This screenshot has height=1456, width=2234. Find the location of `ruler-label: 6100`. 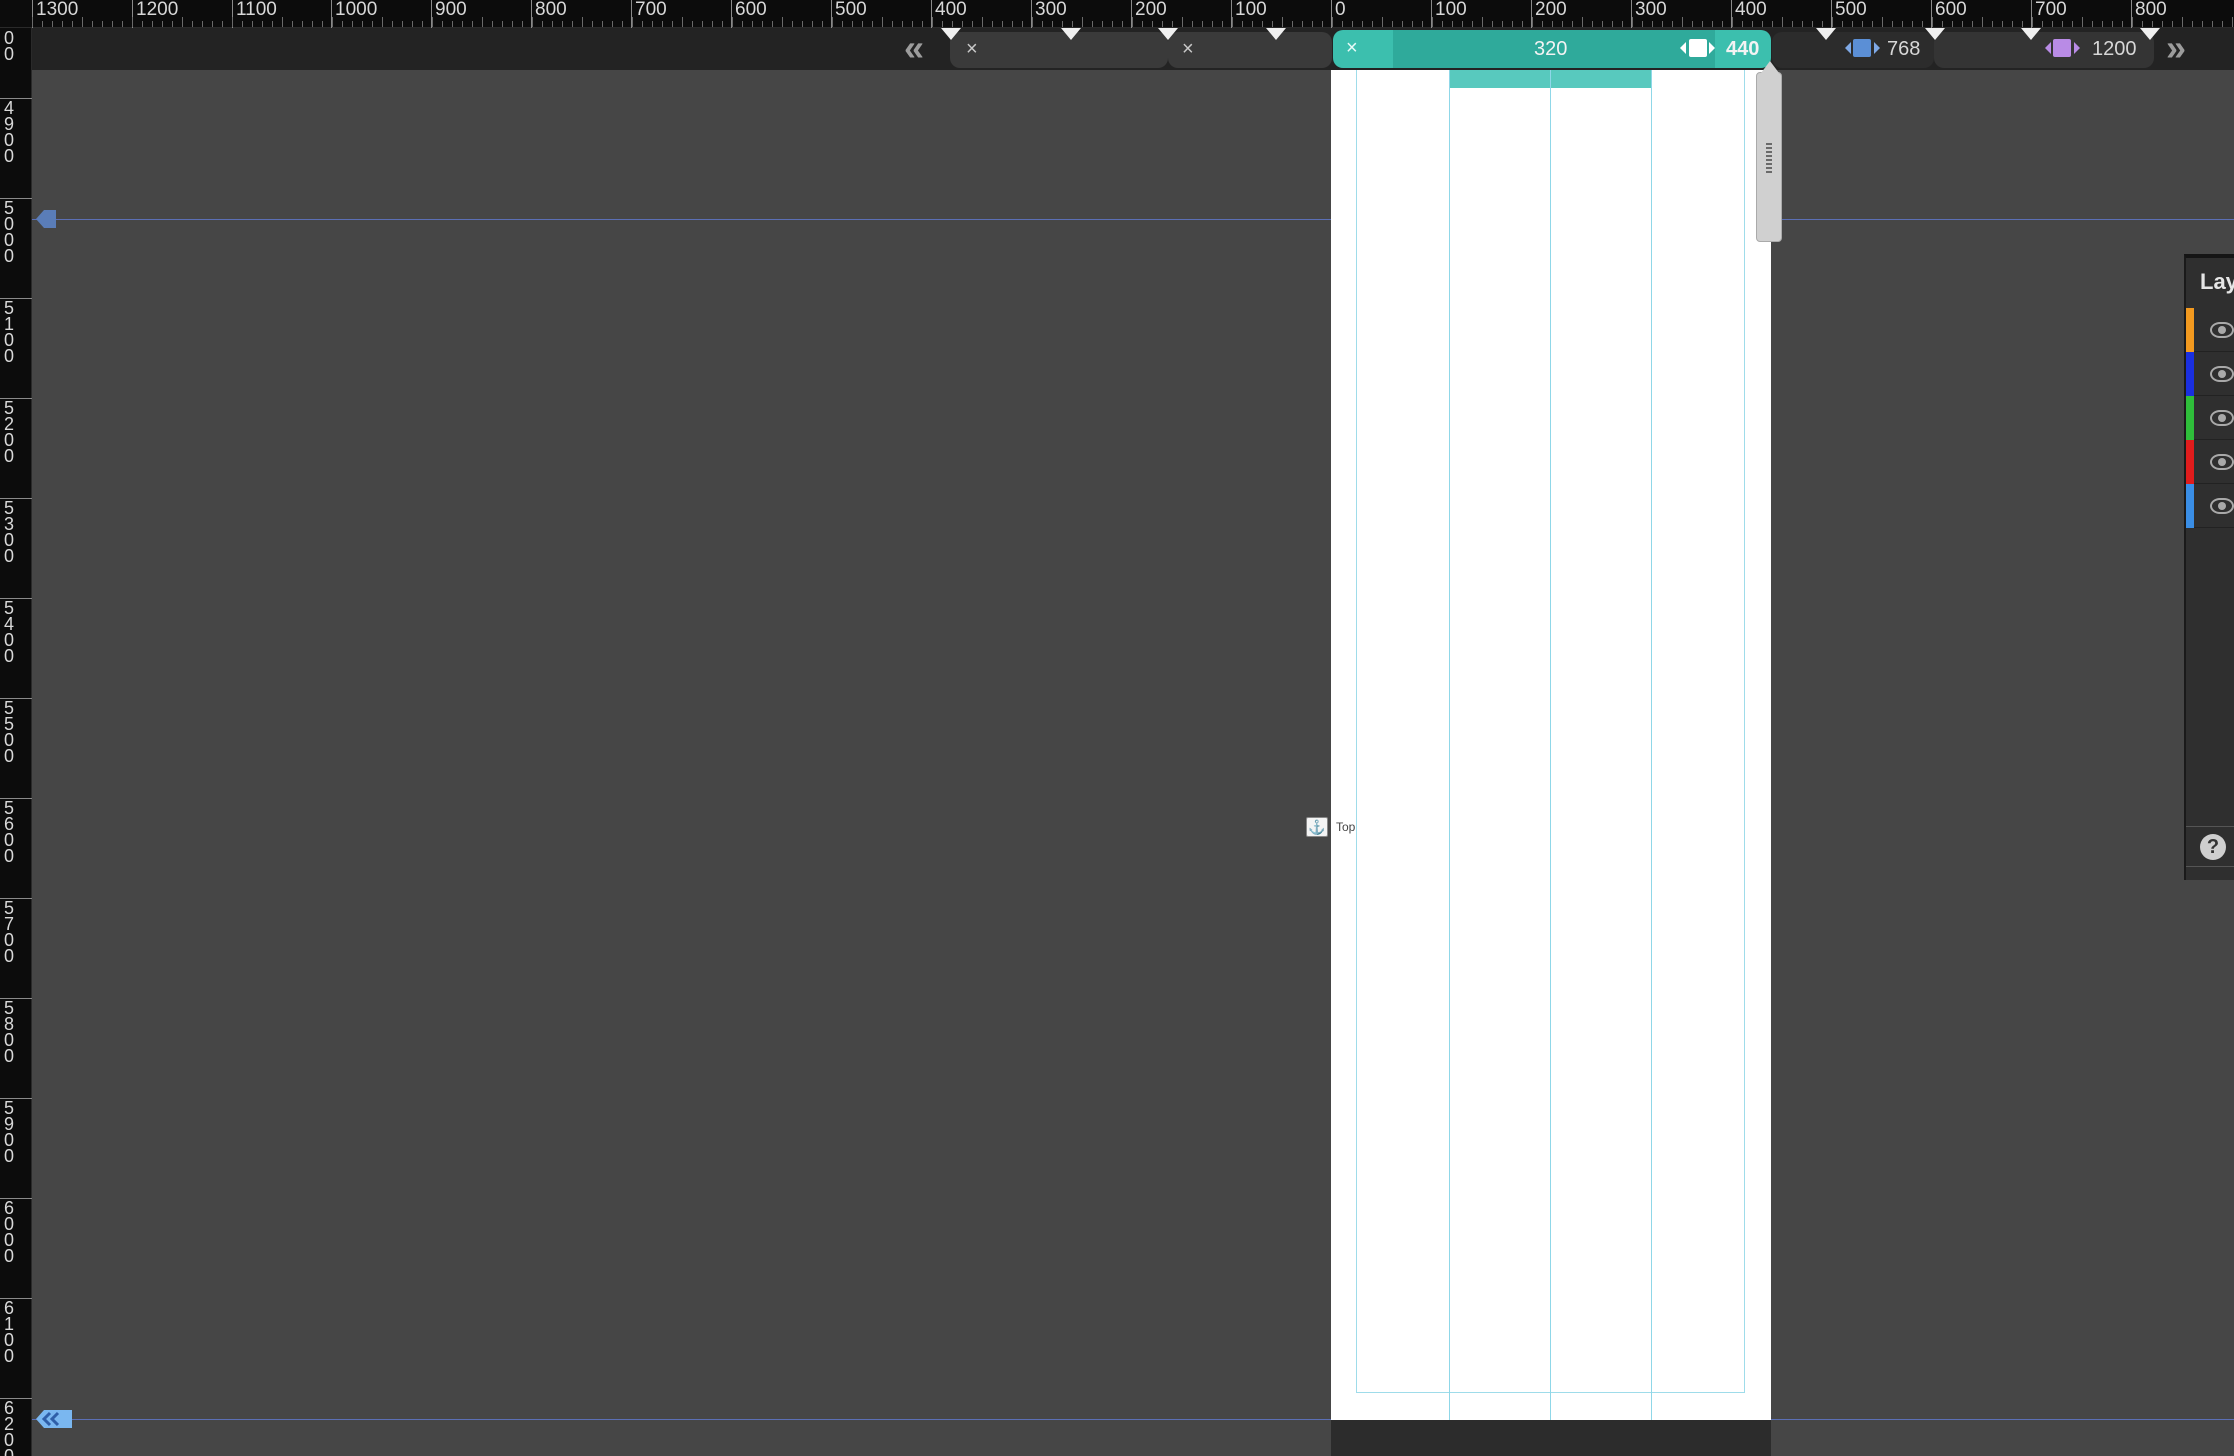

ruler-label: 6100 is located at coordinates (8, 1332).